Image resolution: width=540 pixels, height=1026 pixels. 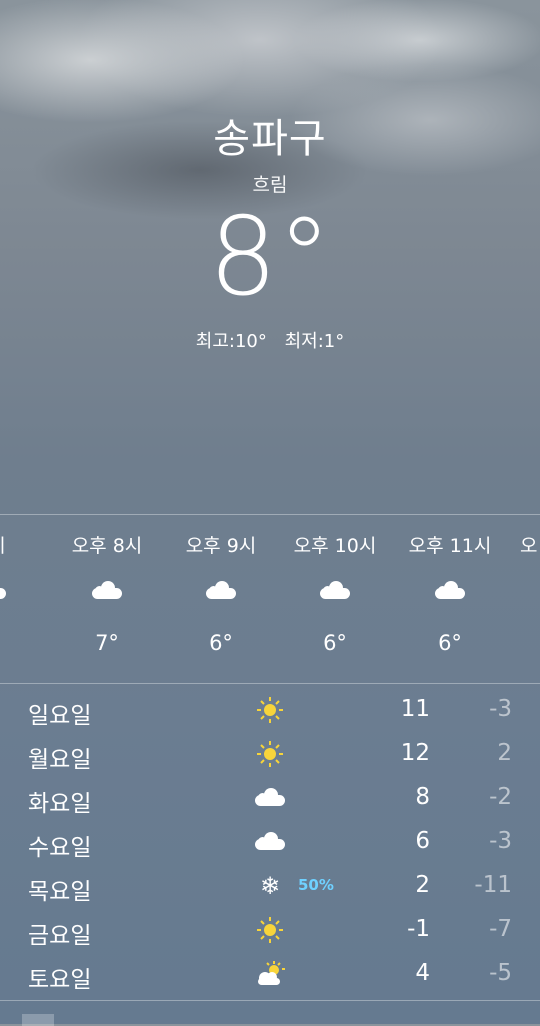 What do you see at coordinates (60, 804) in the screenshot?
I see `day-name: 화요일` at bounding box center [60, 804].